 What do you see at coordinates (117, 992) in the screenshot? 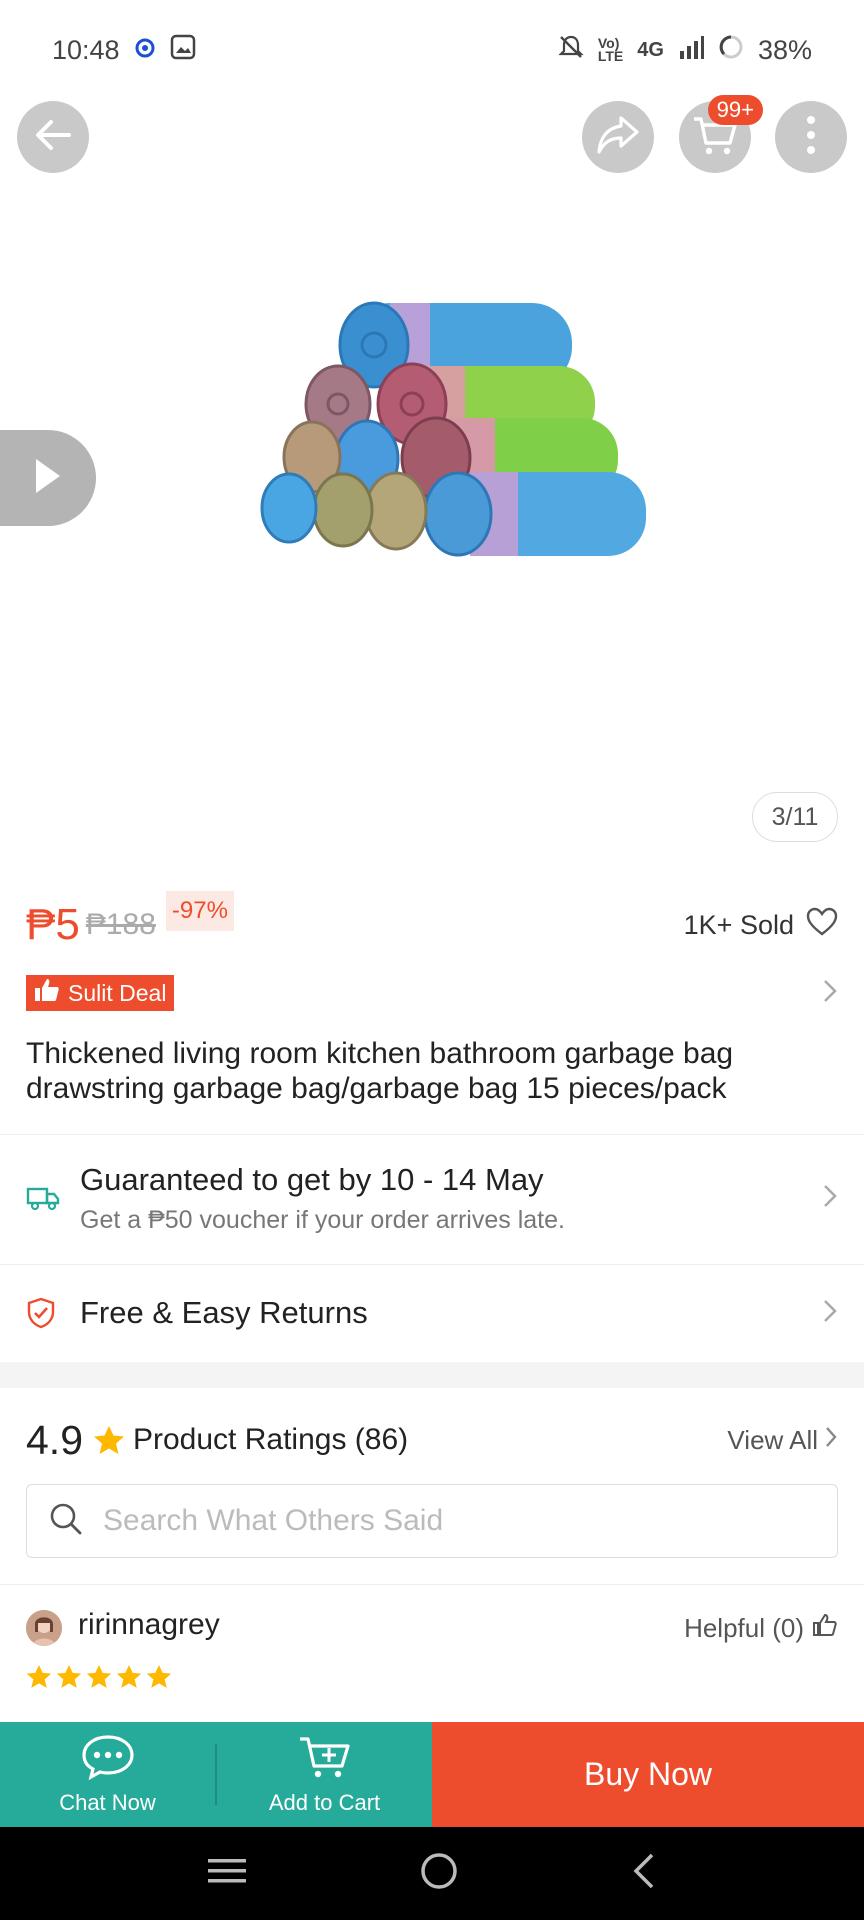
I see `deal-label: Sulit Deal` at bounding box center [117, 992].